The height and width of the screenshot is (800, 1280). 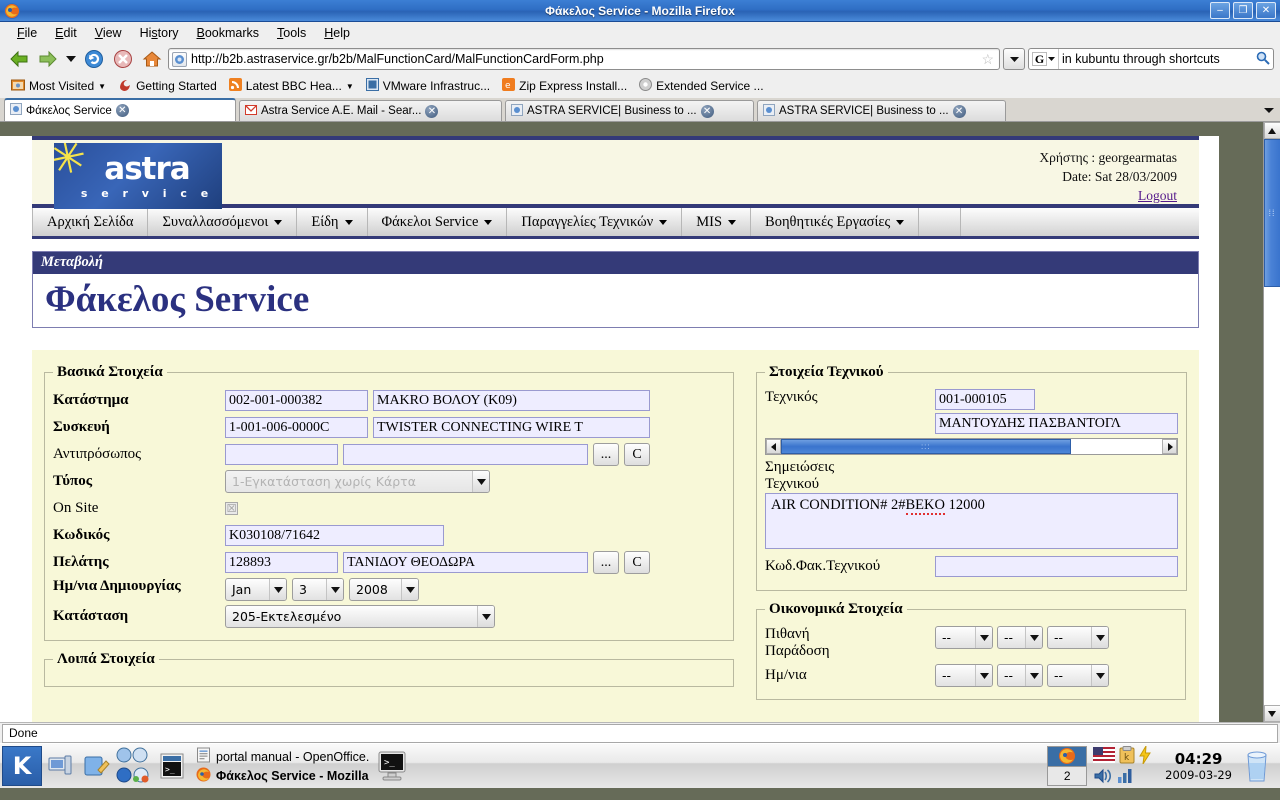 What do you see at coordinates (629, 110) in the screenshot?
I see `tab-astra-b2b-1: ASTRA SERVICE| Business to ... ✕` at bounding box center [629, 110].